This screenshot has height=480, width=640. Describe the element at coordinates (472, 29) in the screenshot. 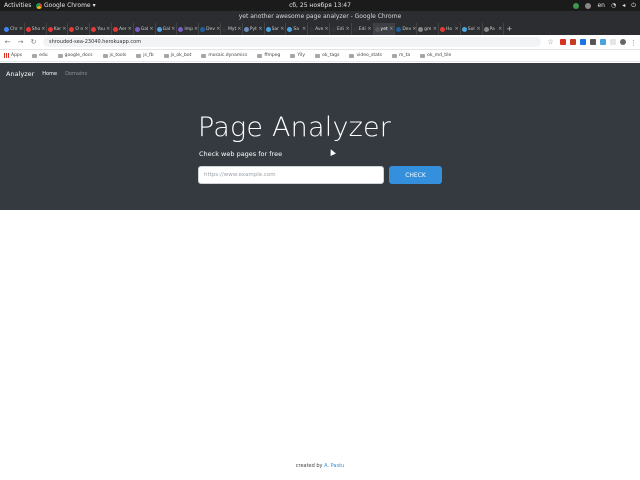

I see `browser-tab: Sol ×` at that location.